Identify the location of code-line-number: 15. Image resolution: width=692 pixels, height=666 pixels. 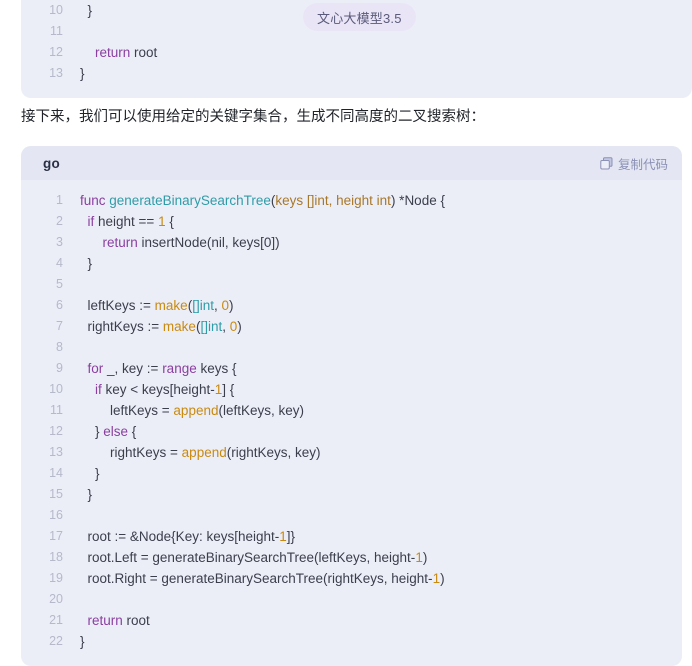
(56, 494).